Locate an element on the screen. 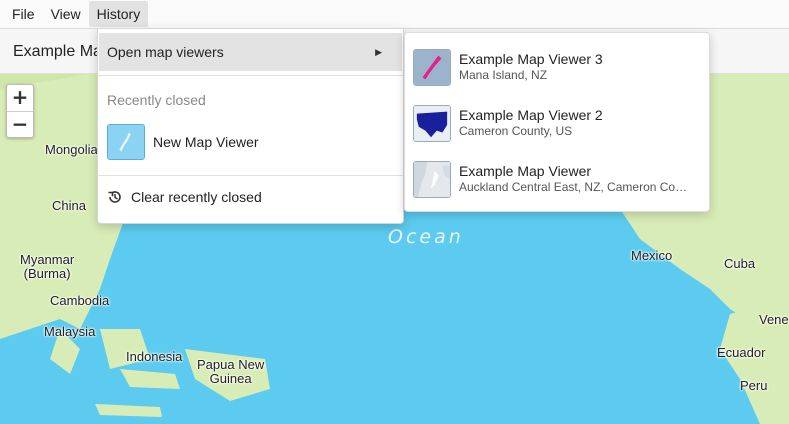 The image size is (789, 424). place-label: Cambodia is located at coordinates (80, 300).